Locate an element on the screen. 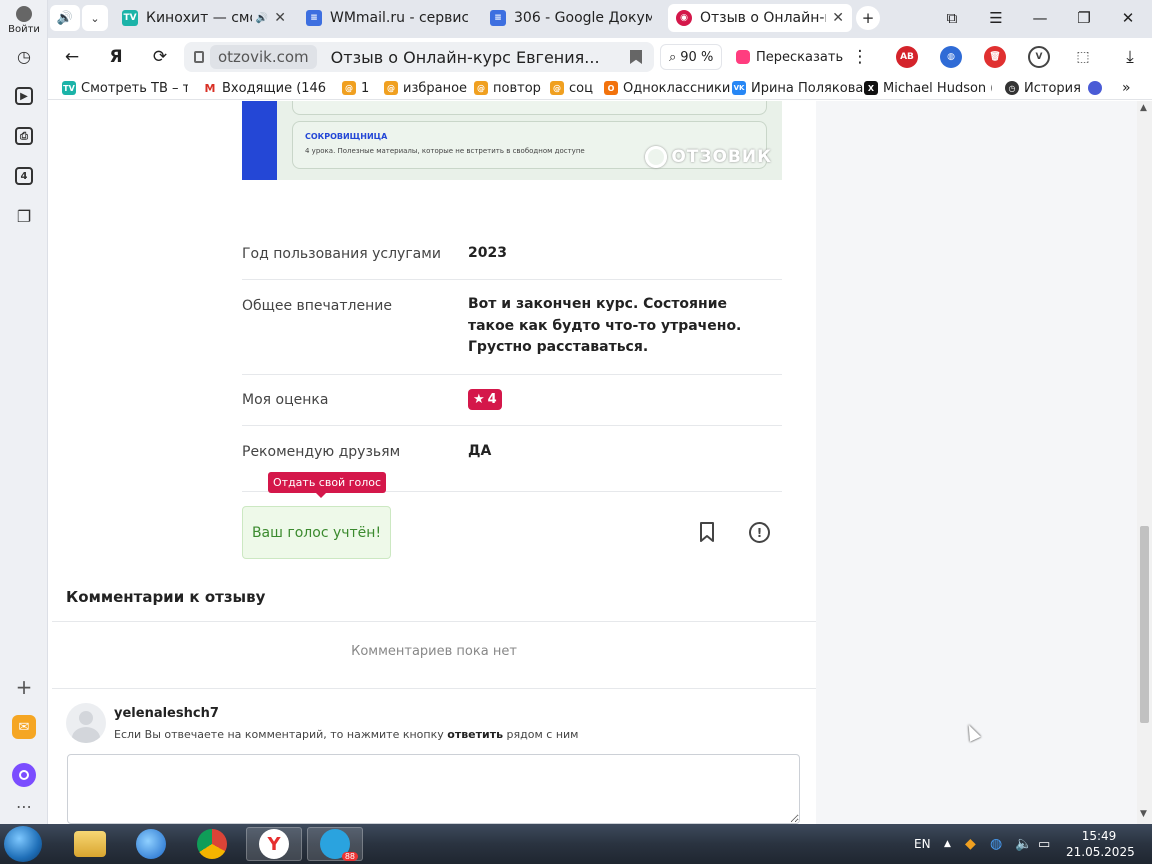  screenshot-icon: ⎙ is located at coordinates (24, 136).